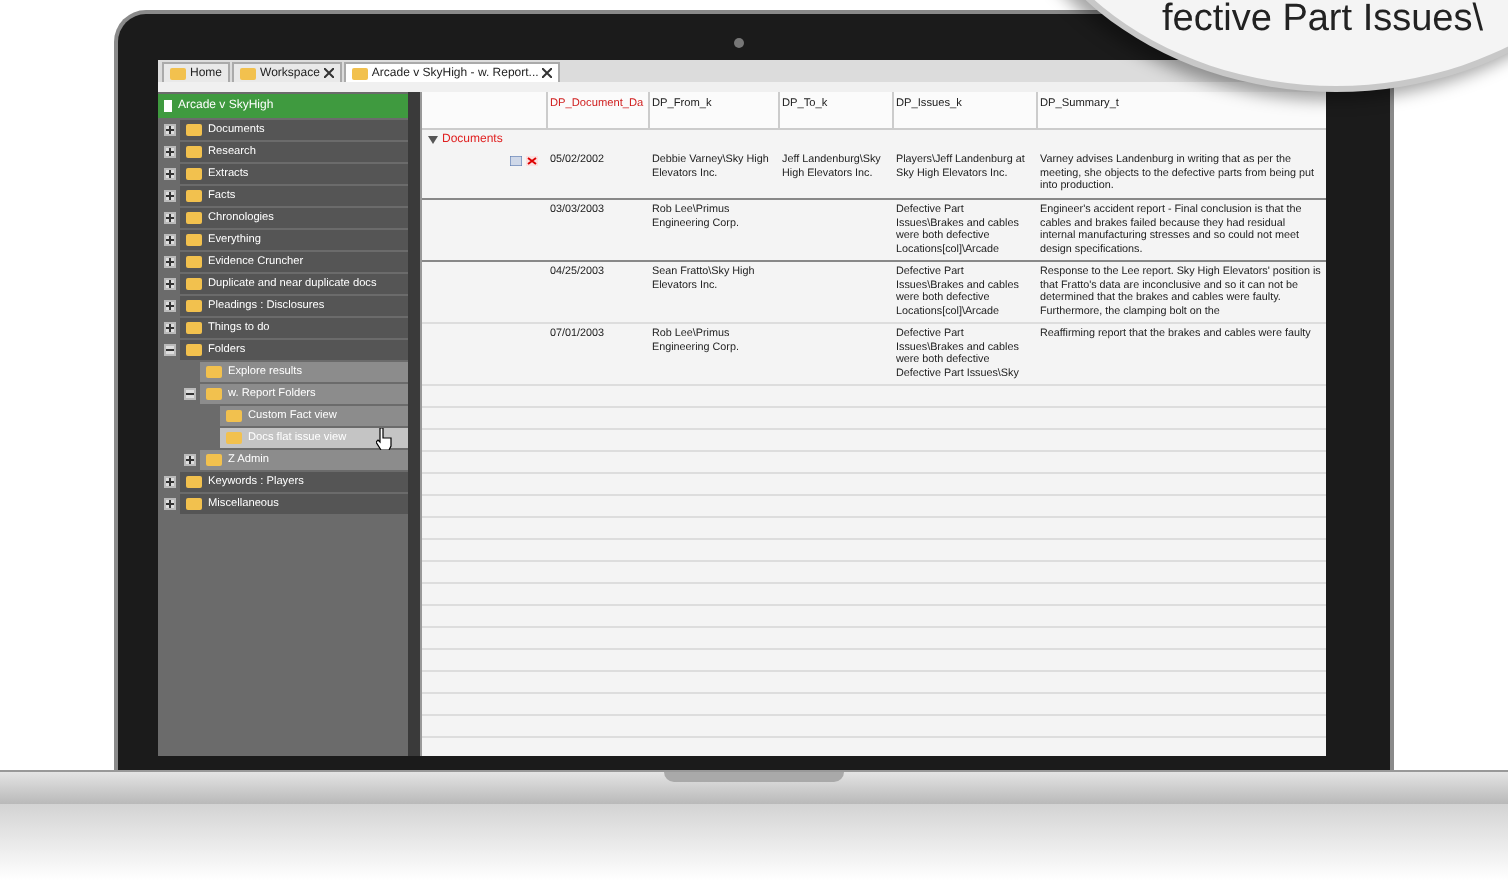  Describe the element at coordinates (168, 106) in the screenshot. I see `document-icon` at that location.